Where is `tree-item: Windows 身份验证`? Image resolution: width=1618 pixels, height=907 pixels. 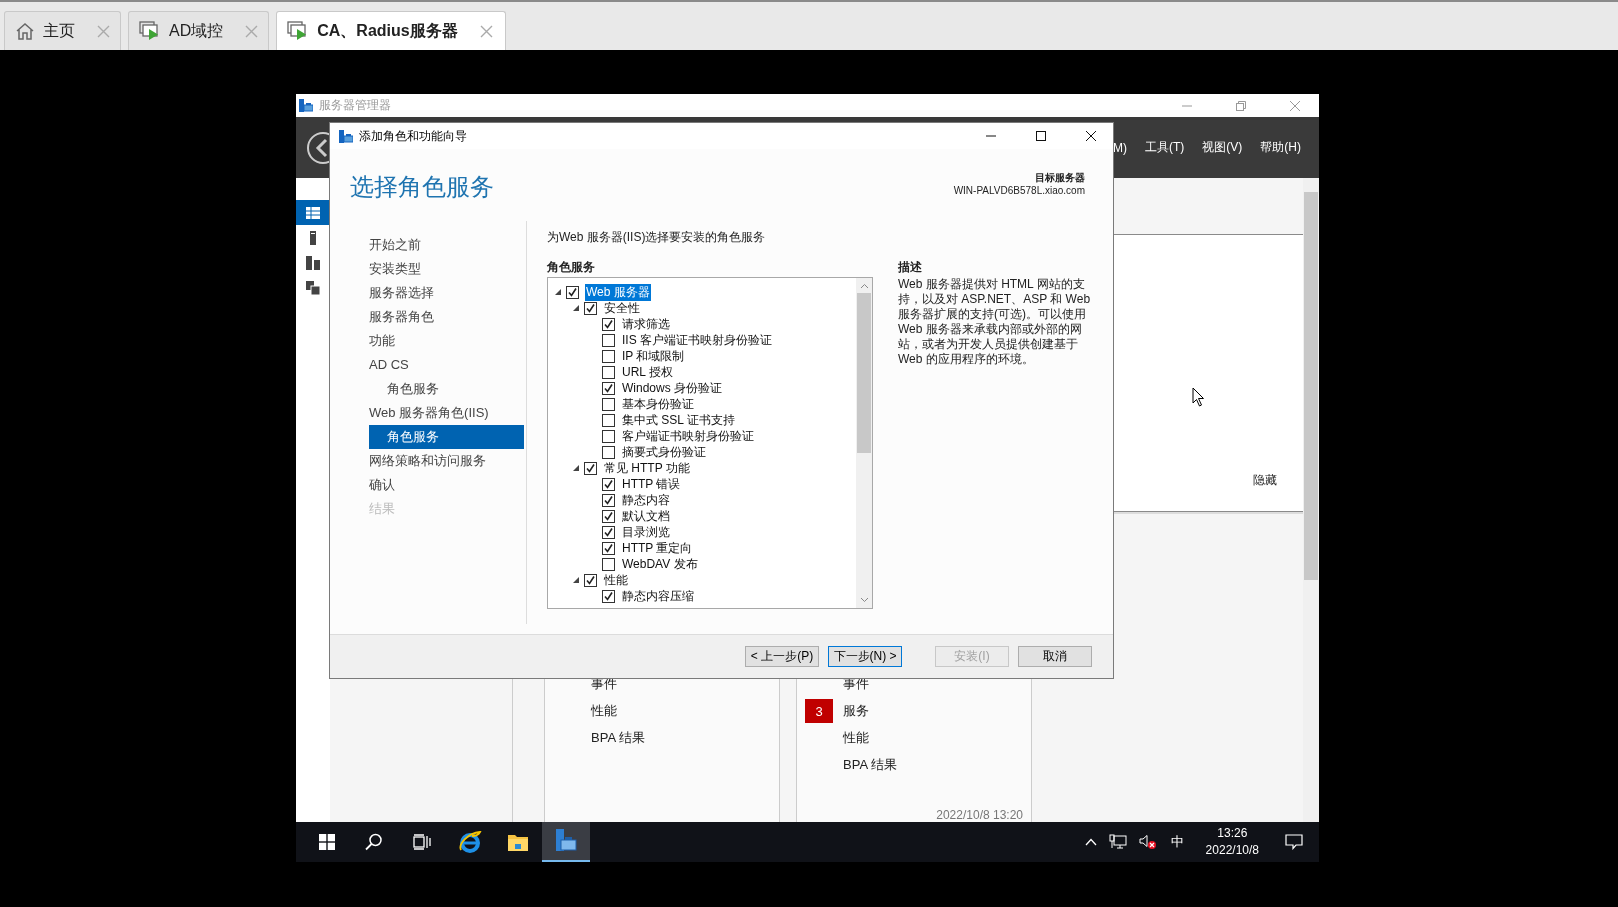 tree-item: Windows 身份验证 is located at coordinates (672, 388).